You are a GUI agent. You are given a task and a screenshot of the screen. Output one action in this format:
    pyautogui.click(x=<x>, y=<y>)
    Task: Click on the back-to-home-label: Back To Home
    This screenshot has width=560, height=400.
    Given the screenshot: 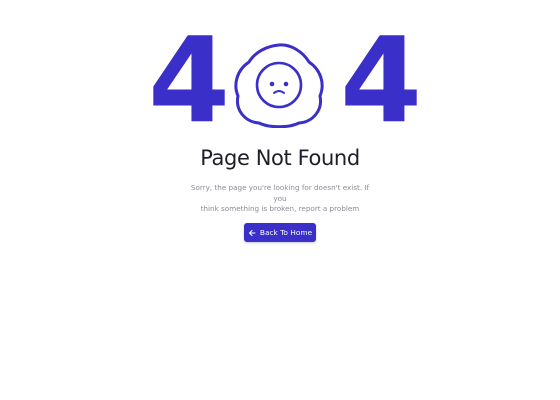 What is the action you would take?
    pyautogui.click(x=286, y=232)
    